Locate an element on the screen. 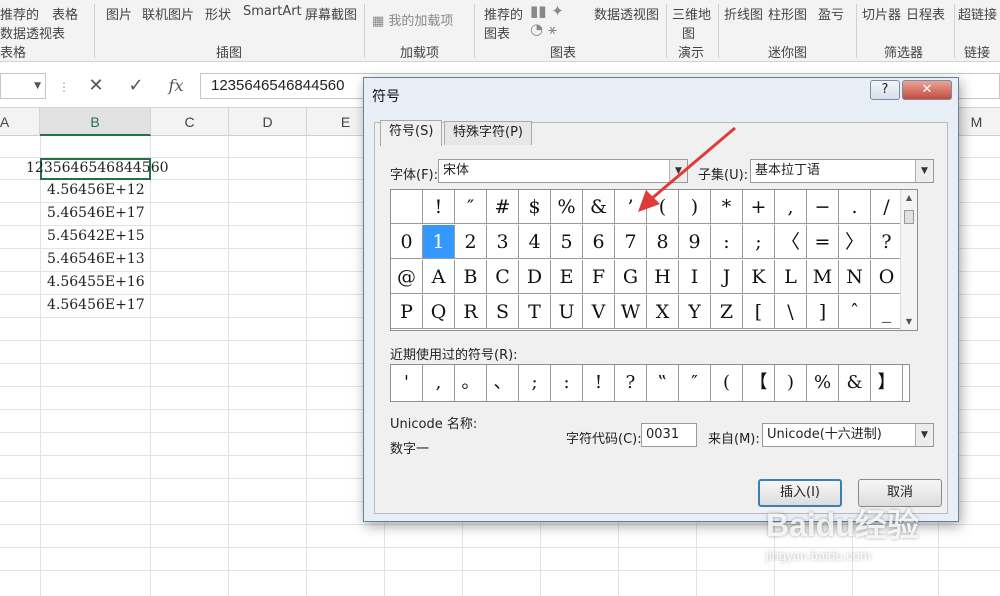 The height and width of the screenshot is (596, 1000). symbol-cell: 2 is located at coordinates (471, 242).